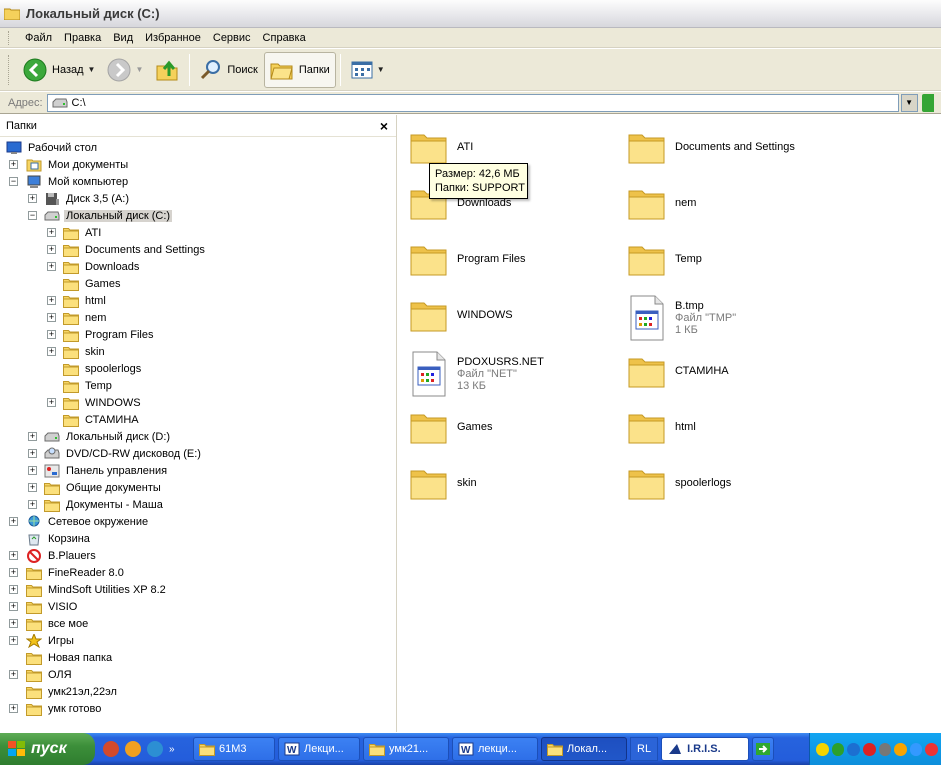 Image resolution: width=941 pixels, height=765 pixels. I want to click on folder-item: WINDOWS, so click(461, 315).